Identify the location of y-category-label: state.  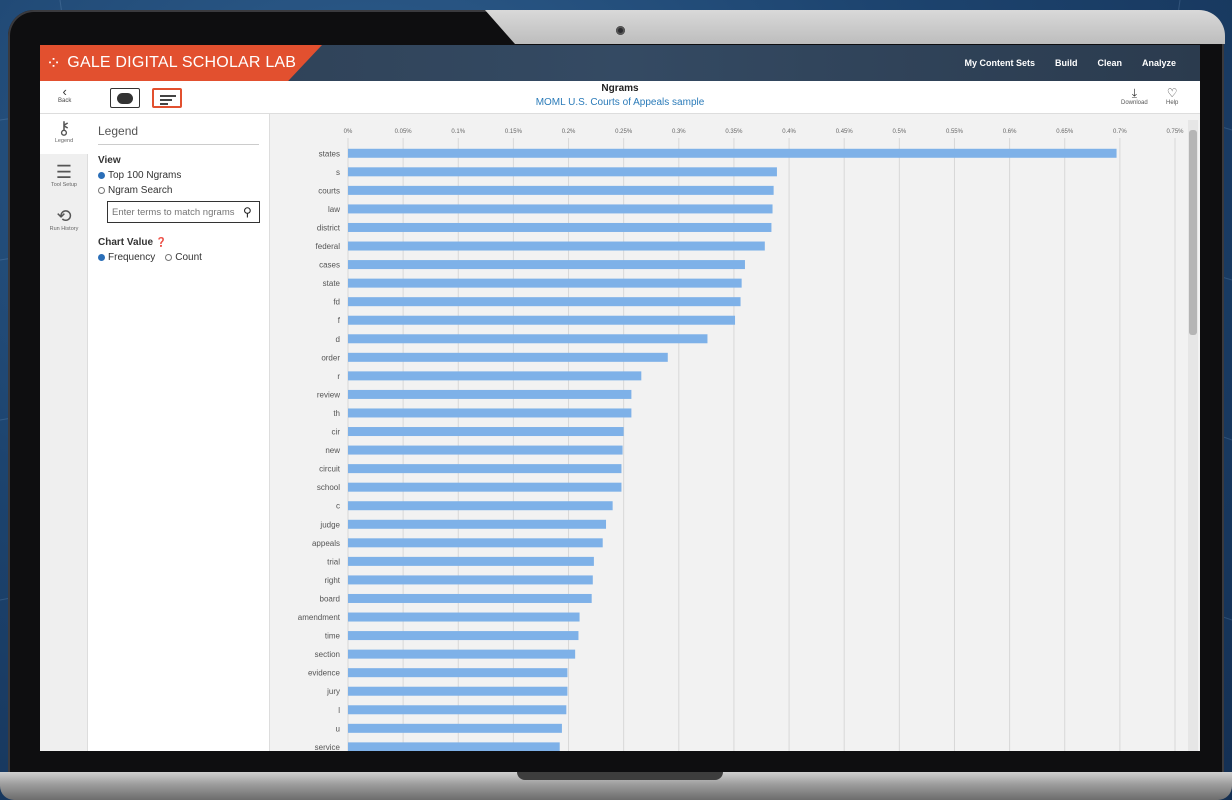
(332, 283).